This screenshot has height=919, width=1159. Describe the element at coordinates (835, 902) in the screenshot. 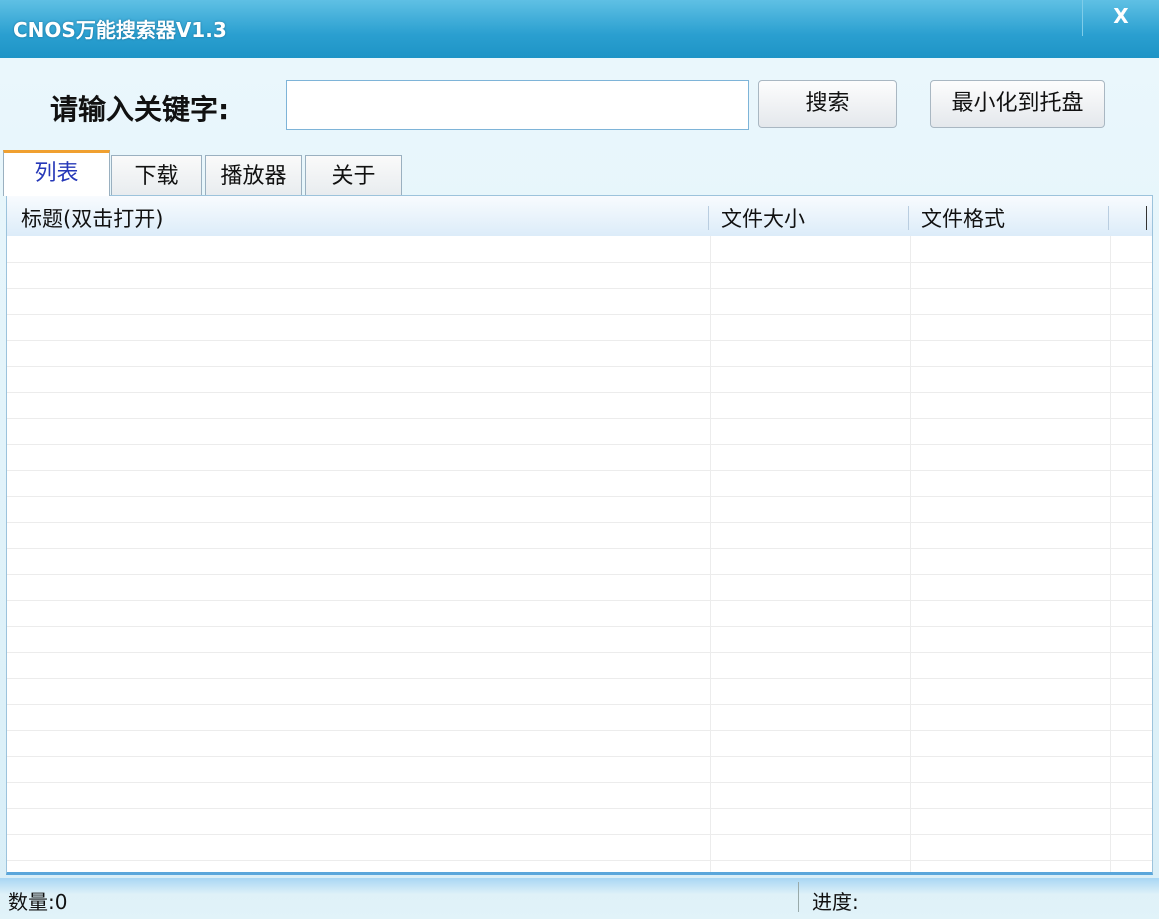

I see `progress-label: 进度:` at that location.